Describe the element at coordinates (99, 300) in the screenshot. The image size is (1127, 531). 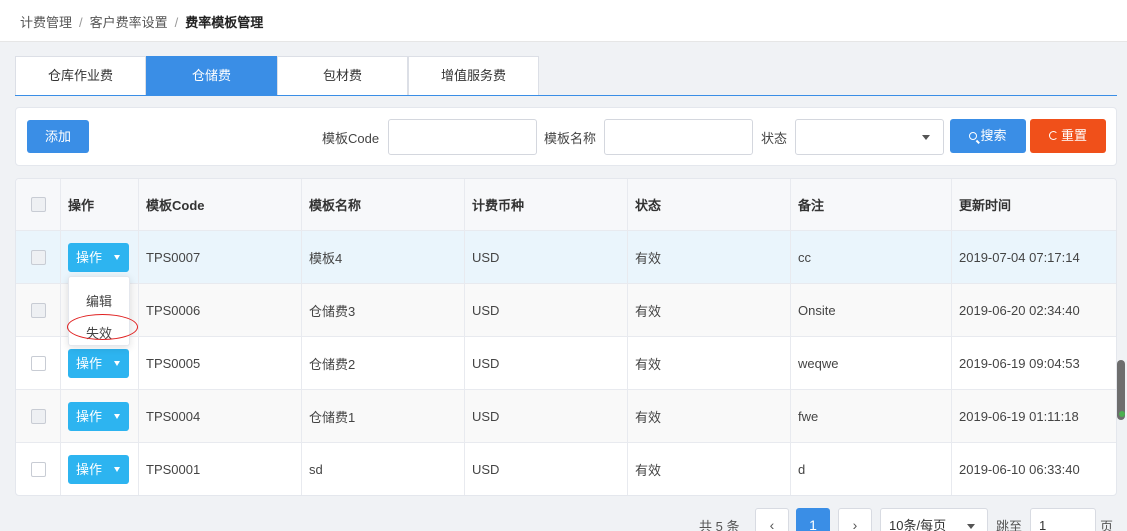
I see `menu-item-edit: 编辑` at that location.